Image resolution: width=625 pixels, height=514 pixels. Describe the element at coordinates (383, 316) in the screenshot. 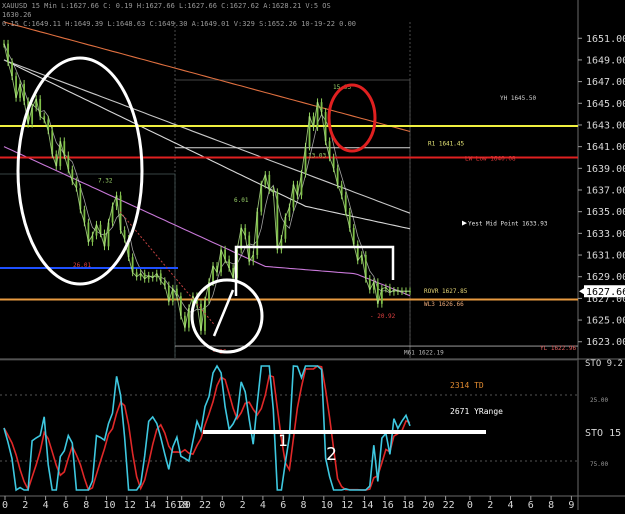

I see `annotation-label: - 20.92` at that location.